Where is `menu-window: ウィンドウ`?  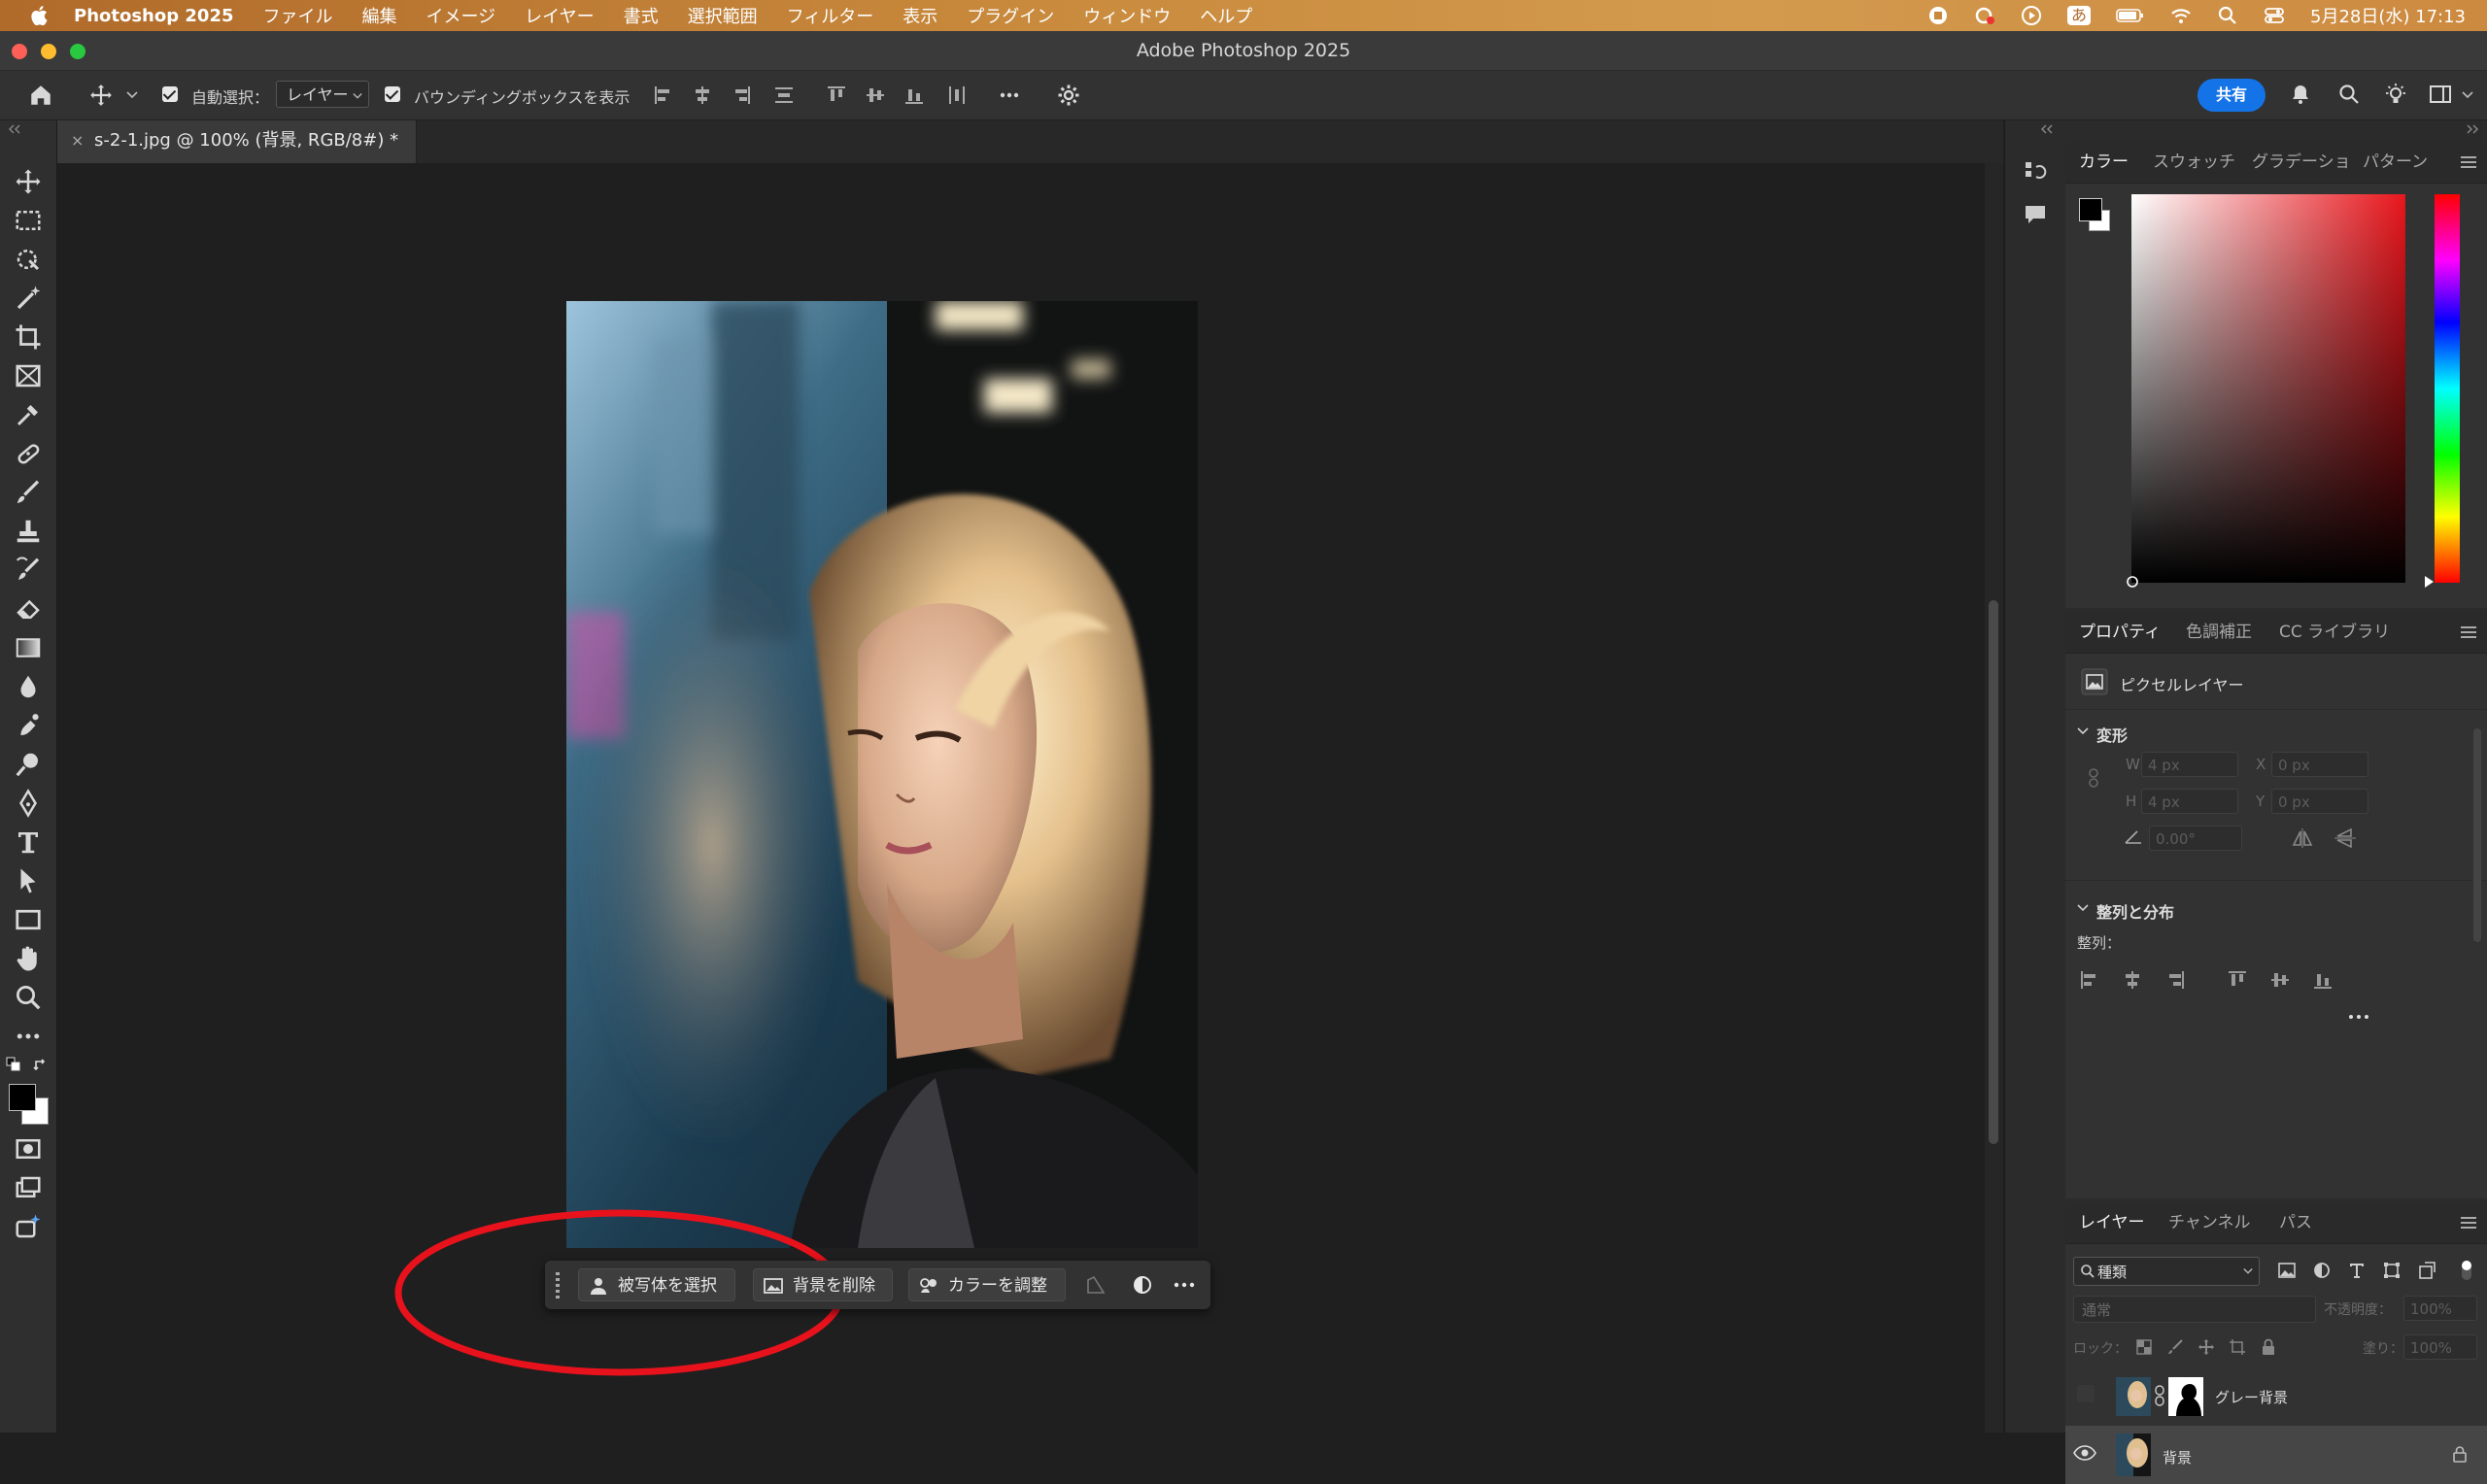
menu-window: ウィンドウ is located at coordinates (1127, 15).